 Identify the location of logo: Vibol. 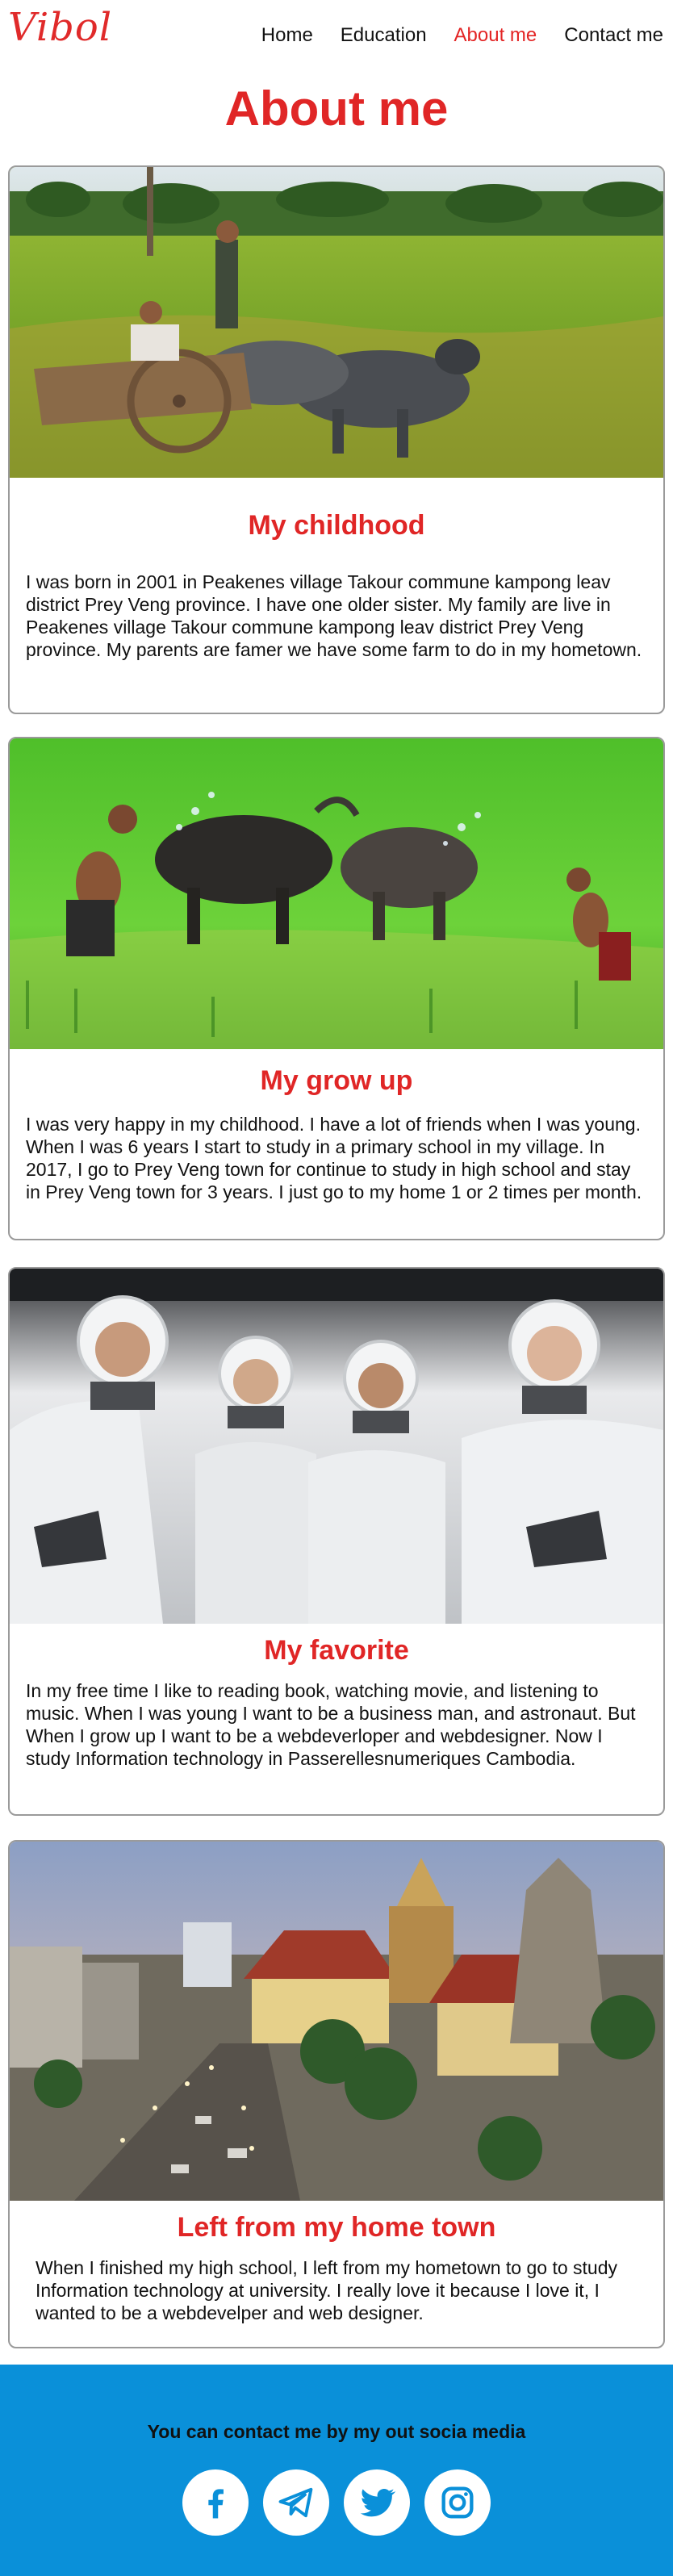
(60, 27).